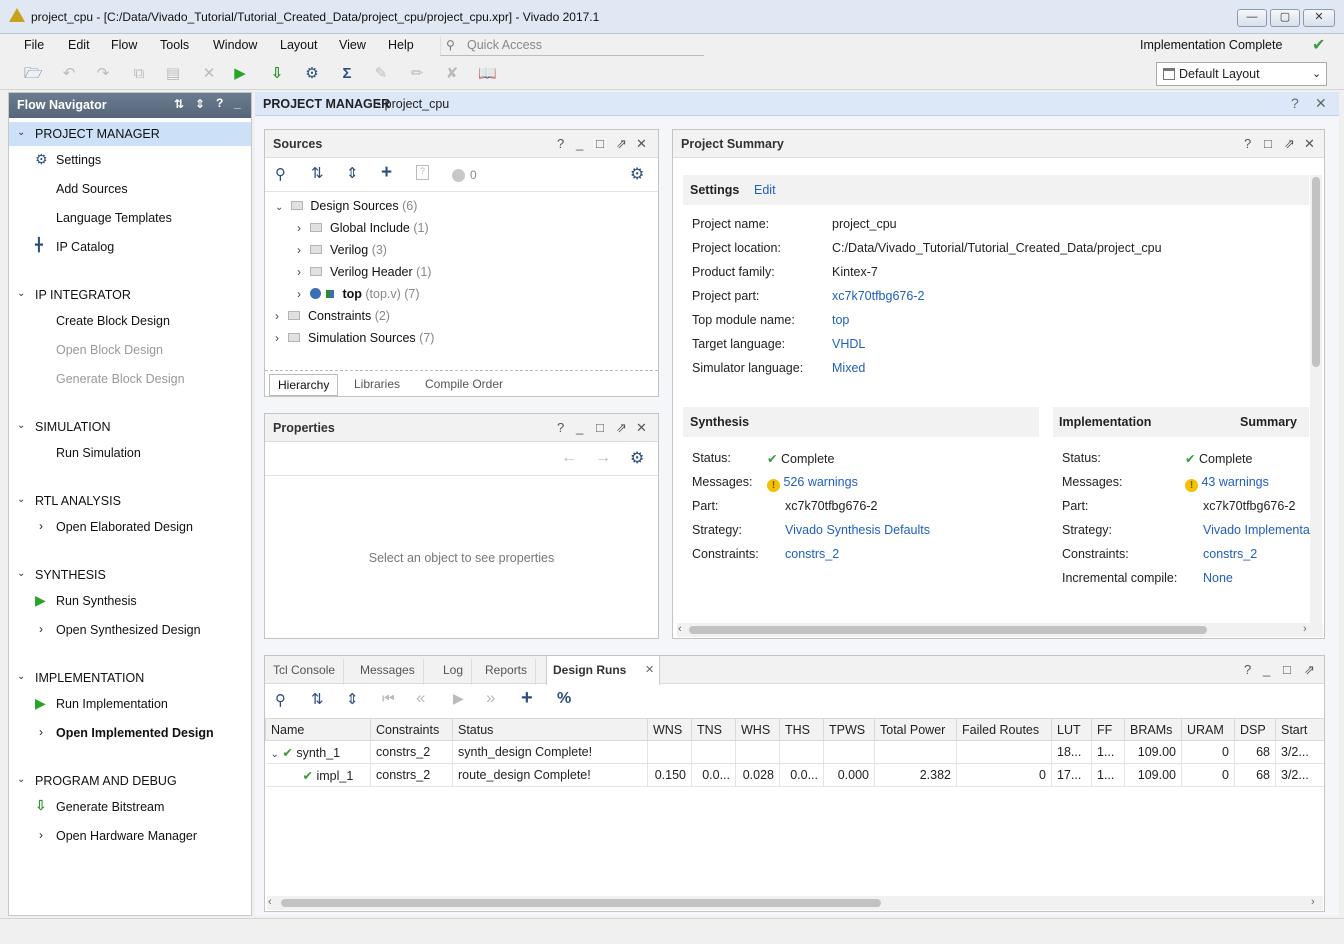 The image size is (1344, 944). I want to click on tab-hierarchy: Hierarchy, so click(304, 385).